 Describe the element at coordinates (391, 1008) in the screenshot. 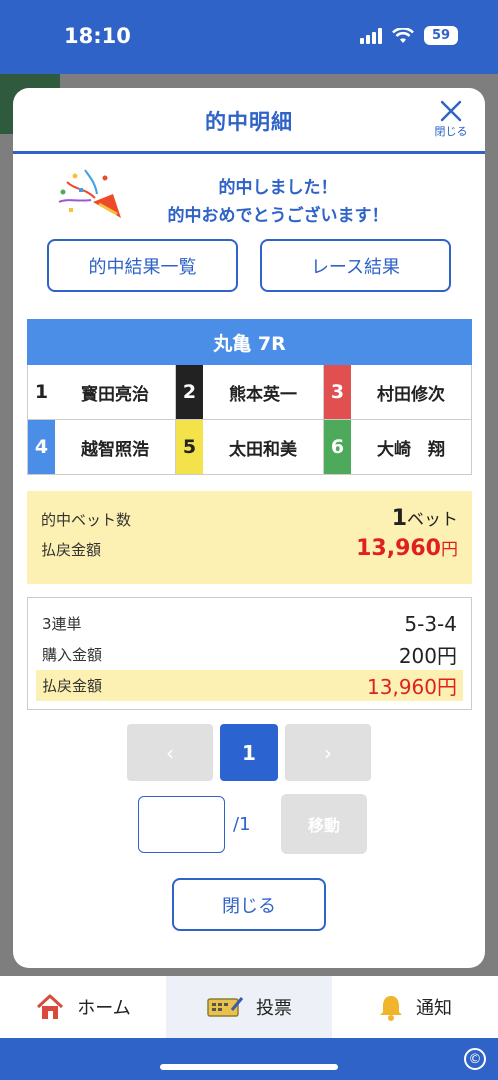

I see `bell-icon` at that location.